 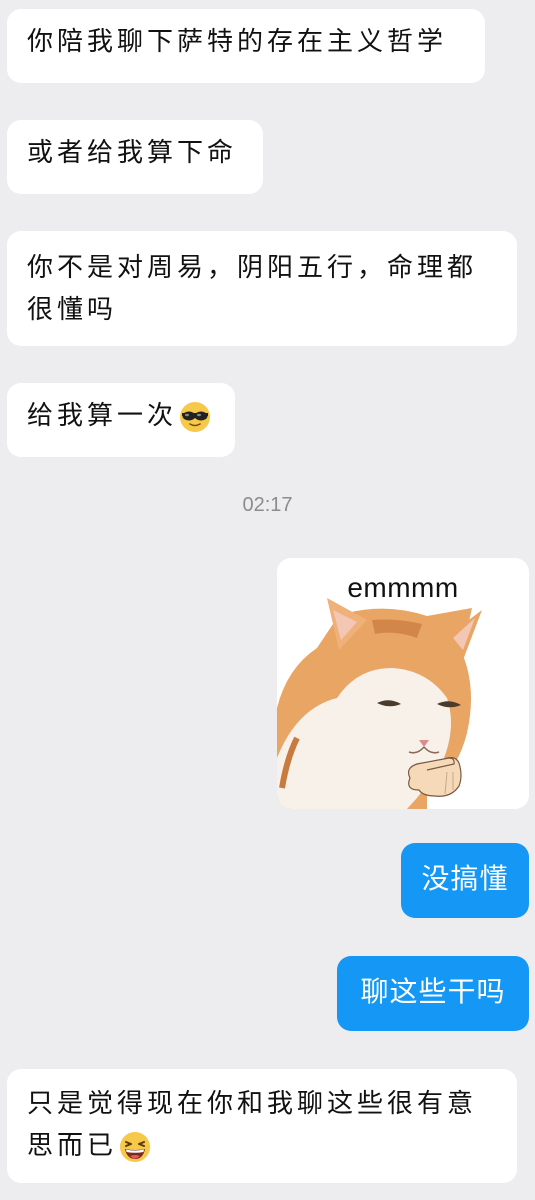 I want to click on message-incoming: 你陪我聊下萨特的存在主义哲学, so click(x=246, y=46).